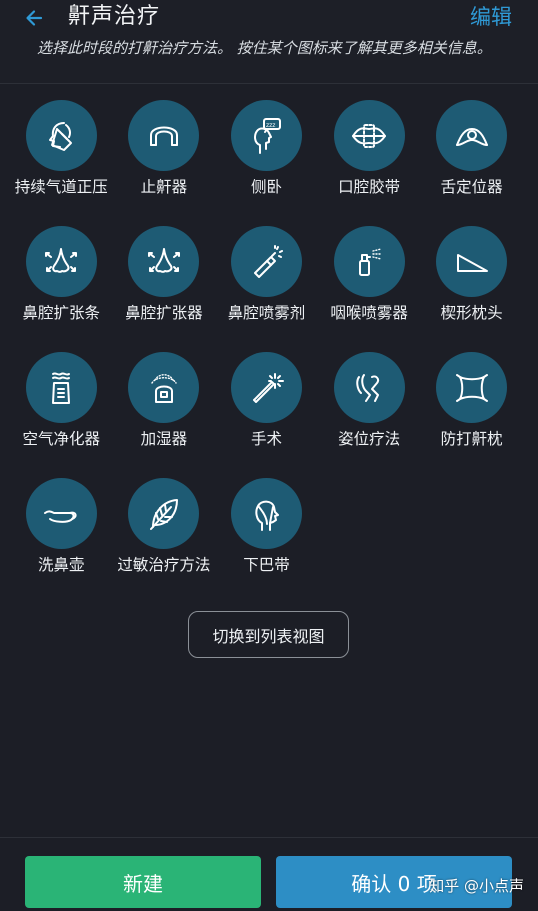 The height and width of the screenshot is (911, 538). I want to click on allergy-leaf-icon, so click(164, 513).